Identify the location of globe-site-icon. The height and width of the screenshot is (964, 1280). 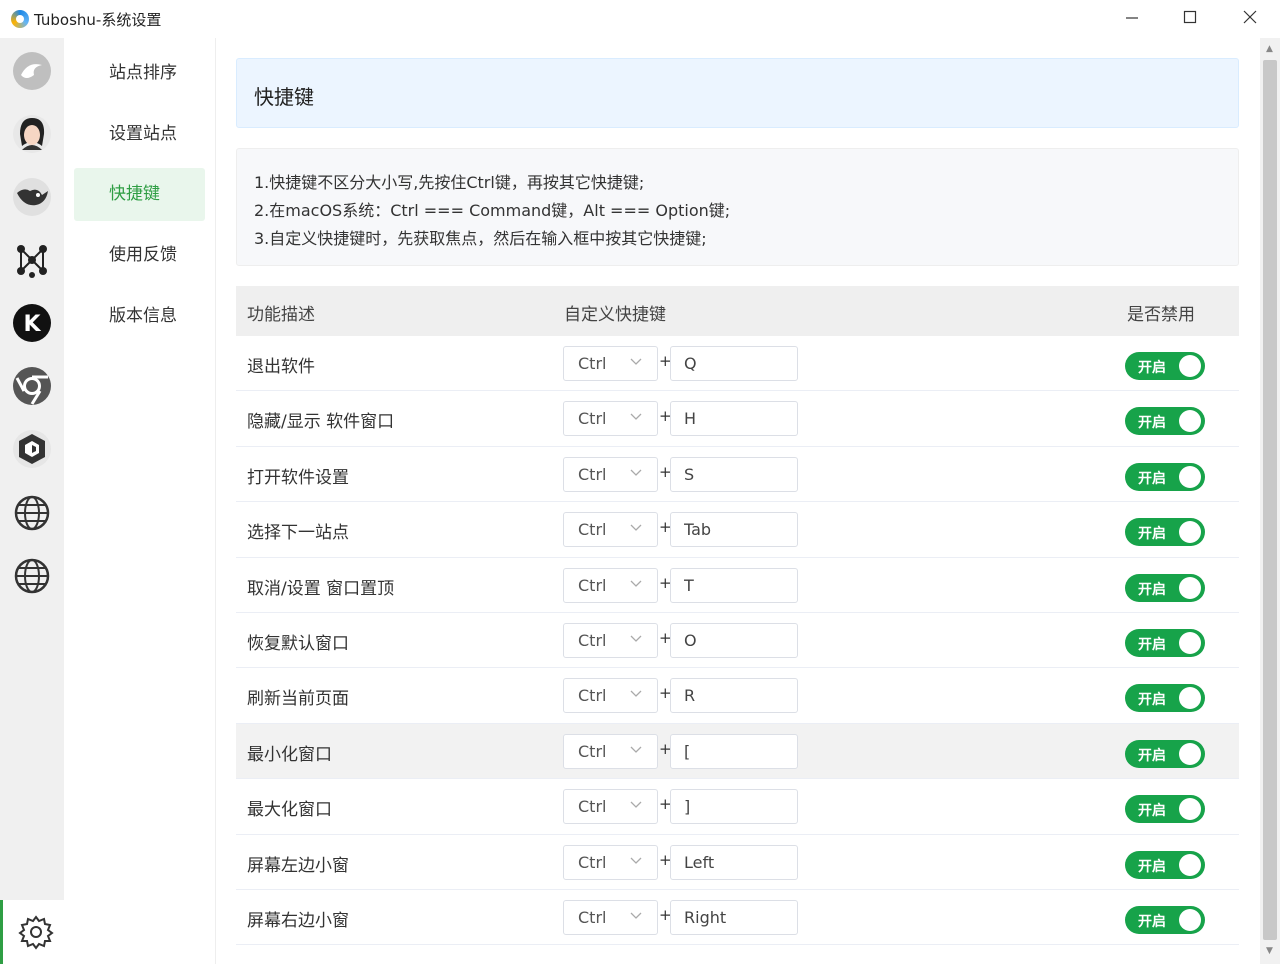
(32, 513).